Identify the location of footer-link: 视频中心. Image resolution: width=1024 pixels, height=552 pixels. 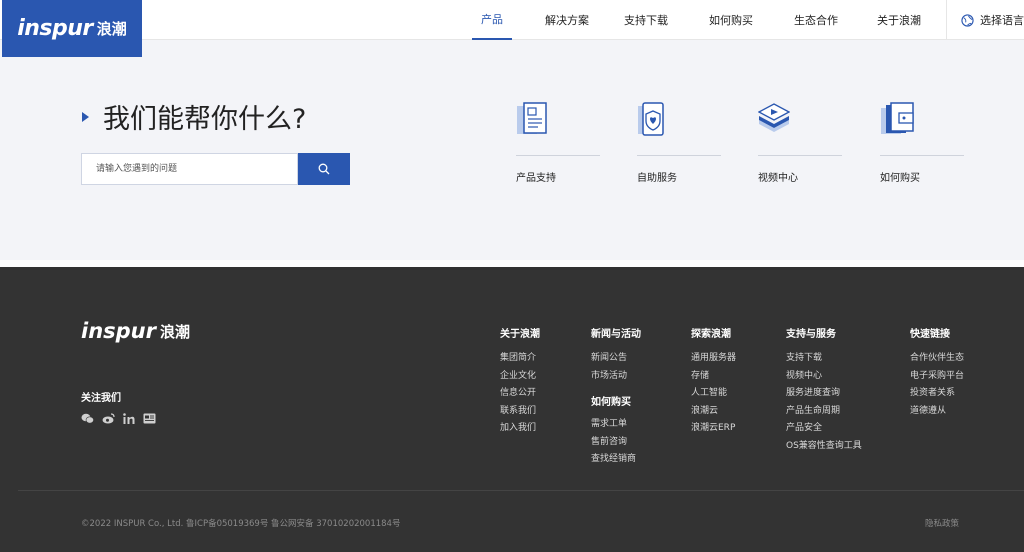
(824, 377).